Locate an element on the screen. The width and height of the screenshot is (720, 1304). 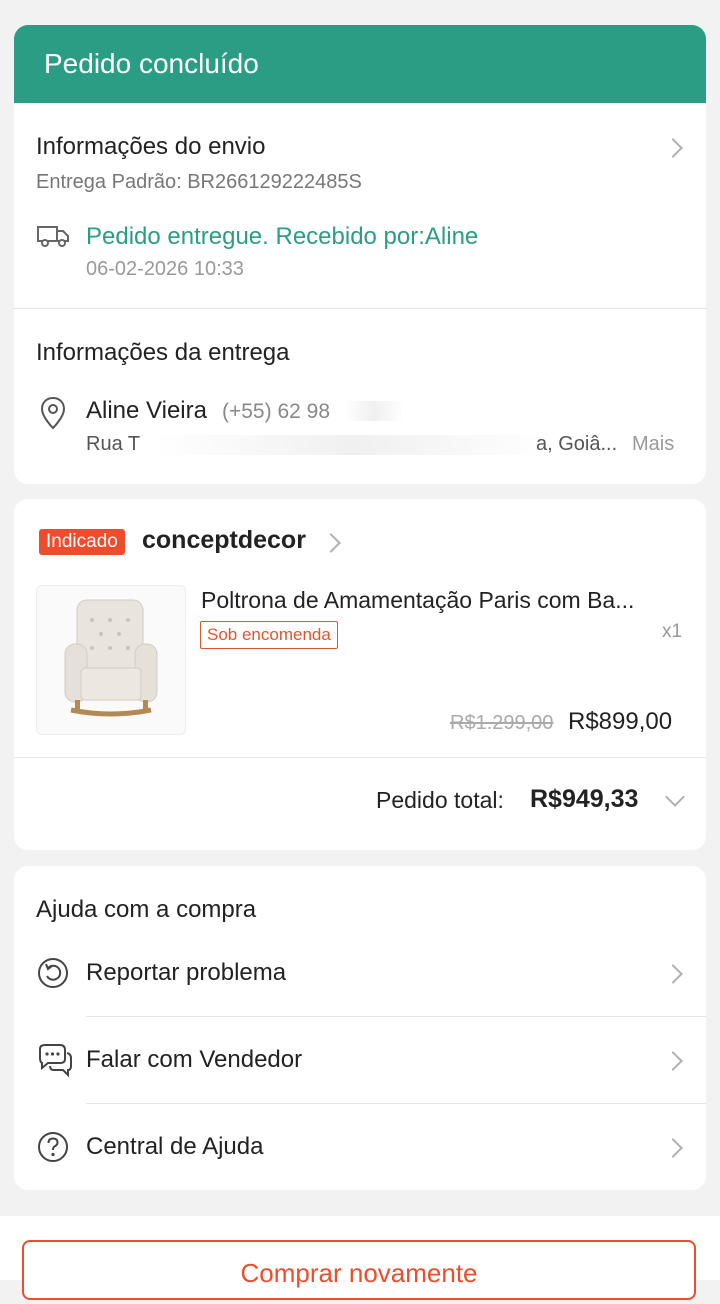
report-icon is located at coordinates (53, 973).